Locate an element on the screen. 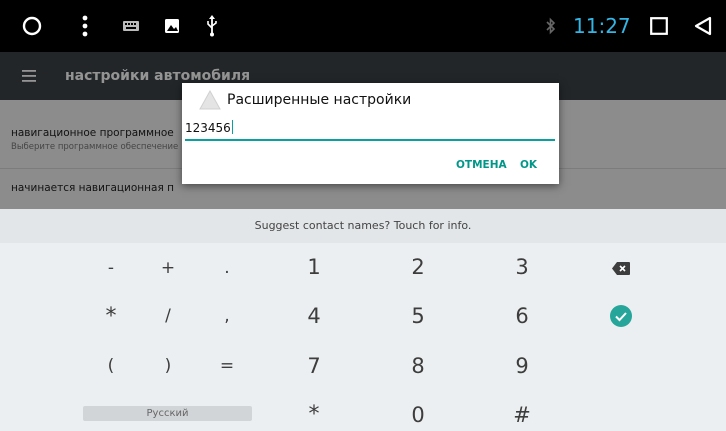  key-8: 8 is located at coordinates (418, 366).